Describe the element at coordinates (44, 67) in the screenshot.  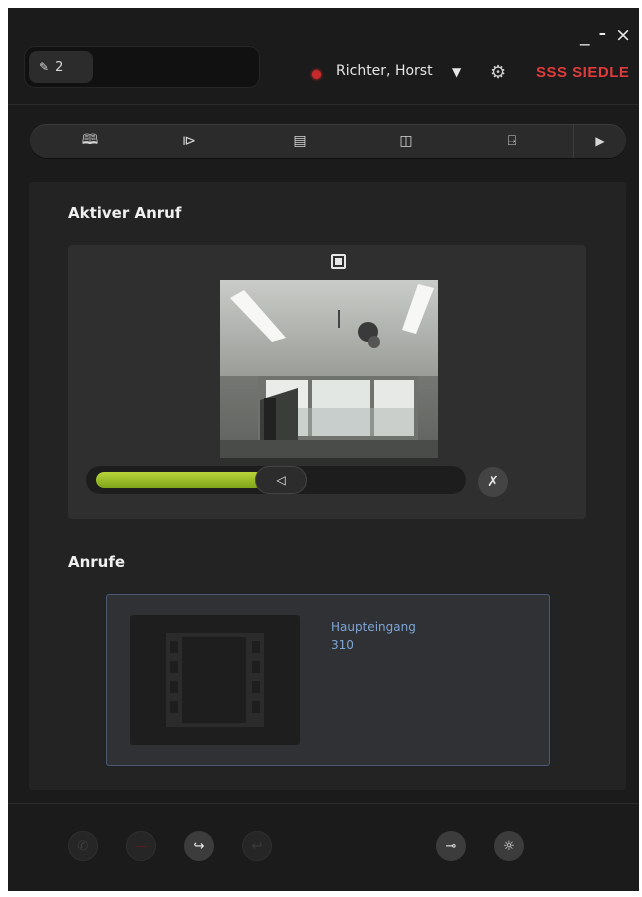
I see `pen-icon: ✎` at that location.